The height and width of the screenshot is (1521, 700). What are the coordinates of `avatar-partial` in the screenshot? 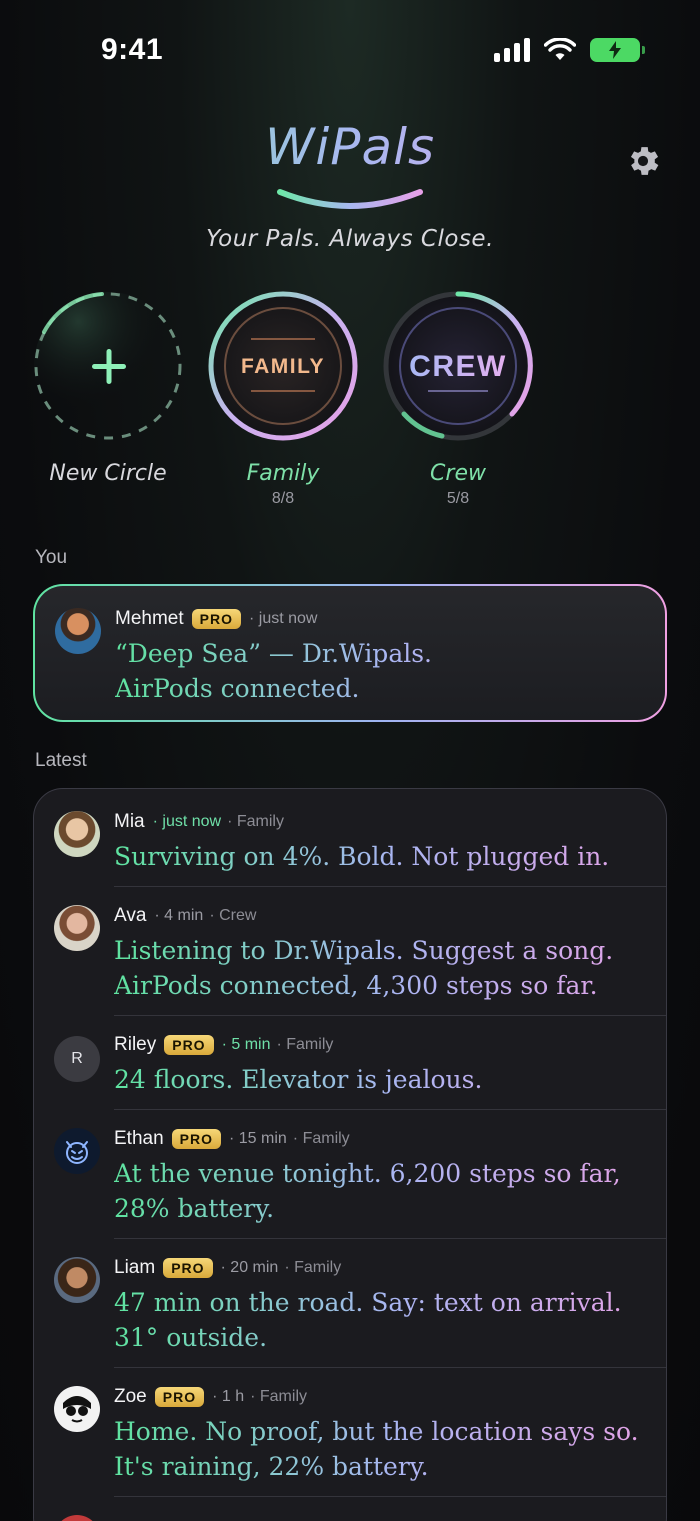 It's located at (77, 1518).